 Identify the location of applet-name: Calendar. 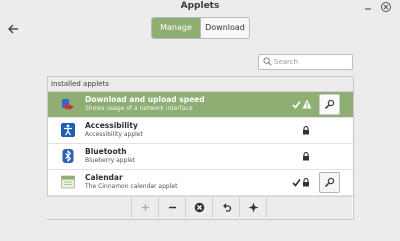
(104, 177).